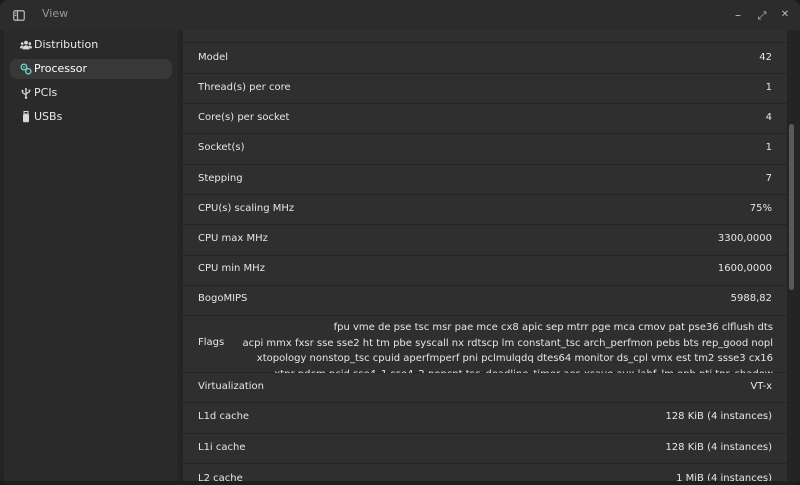 This screenshot has width=800, height=485. I want to click on scrollbar-thumb, so click(791, 207).